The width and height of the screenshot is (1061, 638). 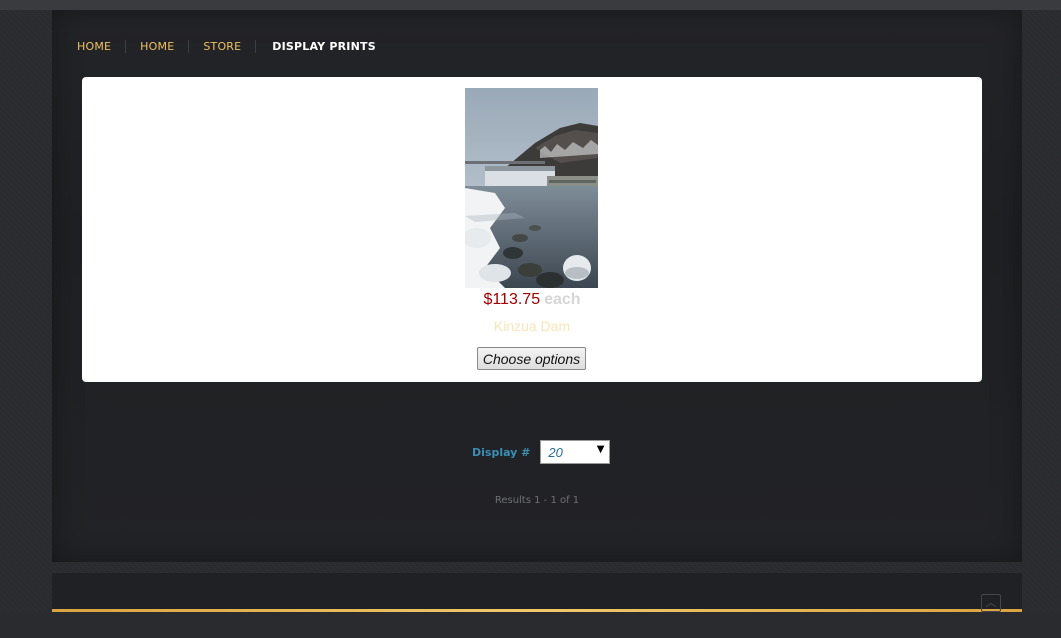 What do you see at coordinates (600, 449) in the screenshot?
I see `chevron-down-icon: ▼` at bounding box center [600, 449].